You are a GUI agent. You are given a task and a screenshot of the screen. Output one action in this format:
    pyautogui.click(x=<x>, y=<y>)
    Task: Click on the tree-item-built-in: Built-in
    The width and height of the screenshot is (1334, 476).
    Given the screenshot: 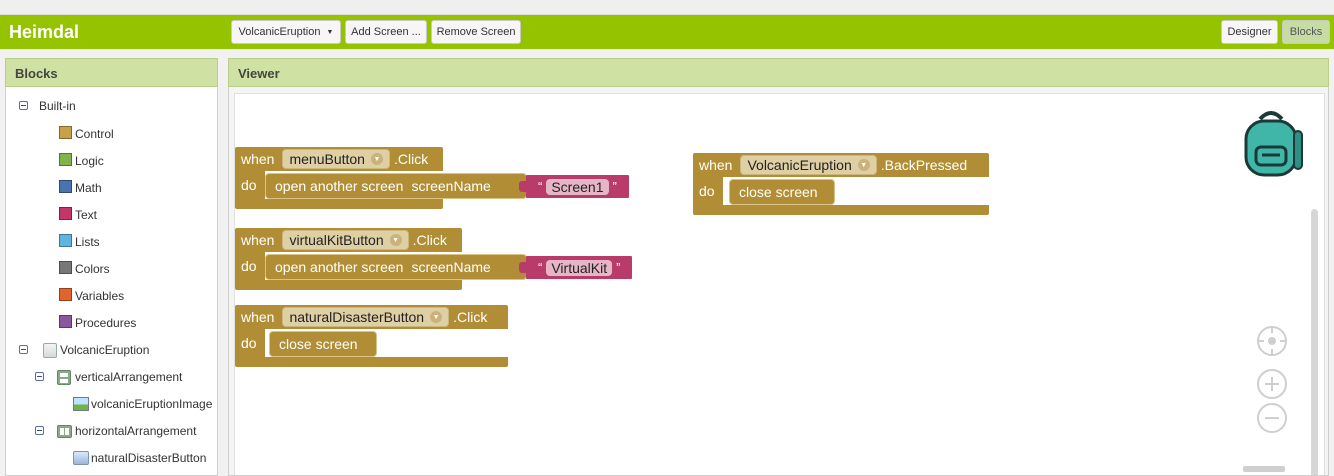 What is the action you would take?
    pyautogui.click(x=57, y=106)
    